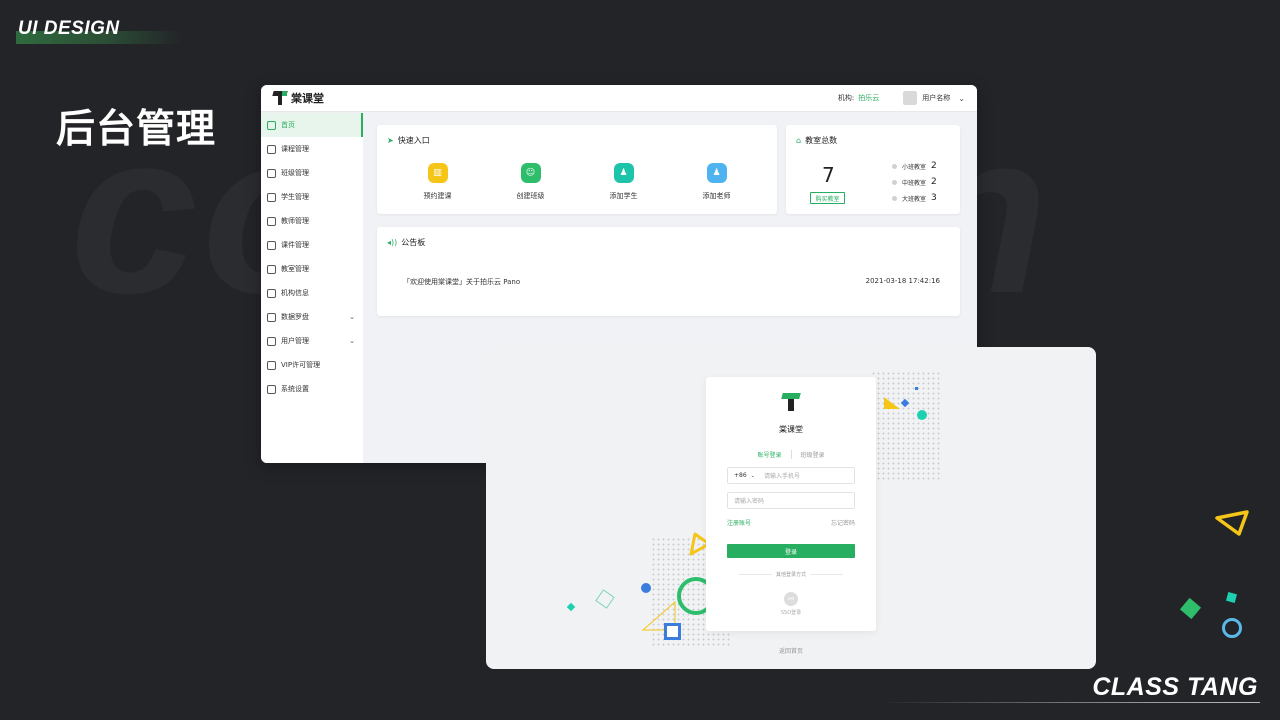 Image resolution: width=1280 pixels, height=720 pixels. I want to click on sidebar-item-label: 课件管理, so click(295, 245).